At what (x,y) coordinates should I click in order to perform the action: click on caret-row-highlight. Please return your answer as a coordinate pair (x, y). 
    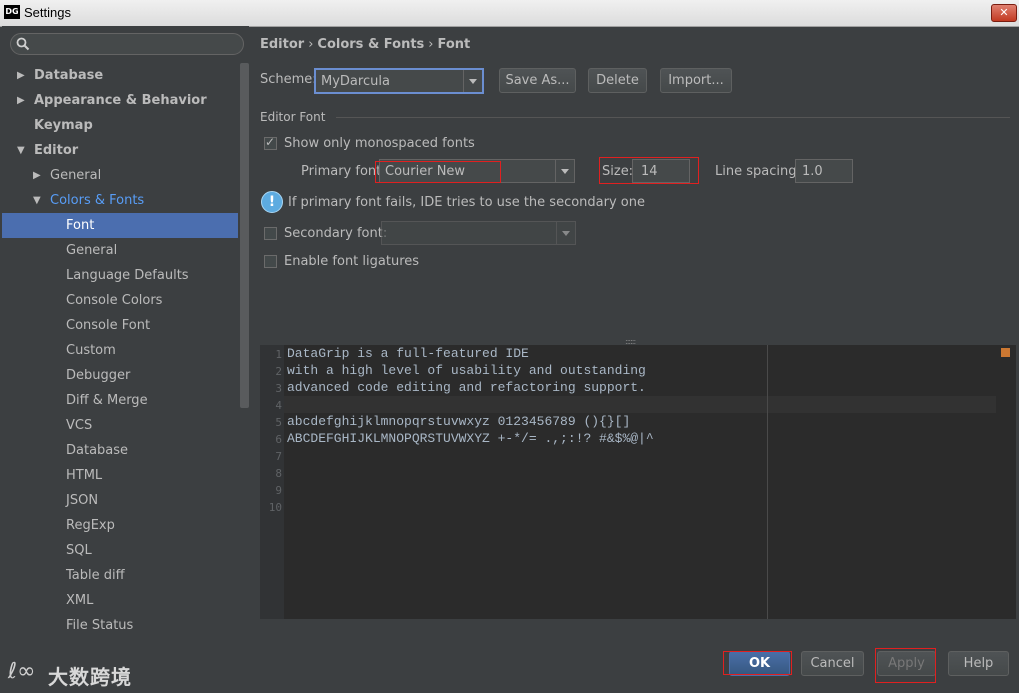
    Looking at the image, I should click on (640, 404).